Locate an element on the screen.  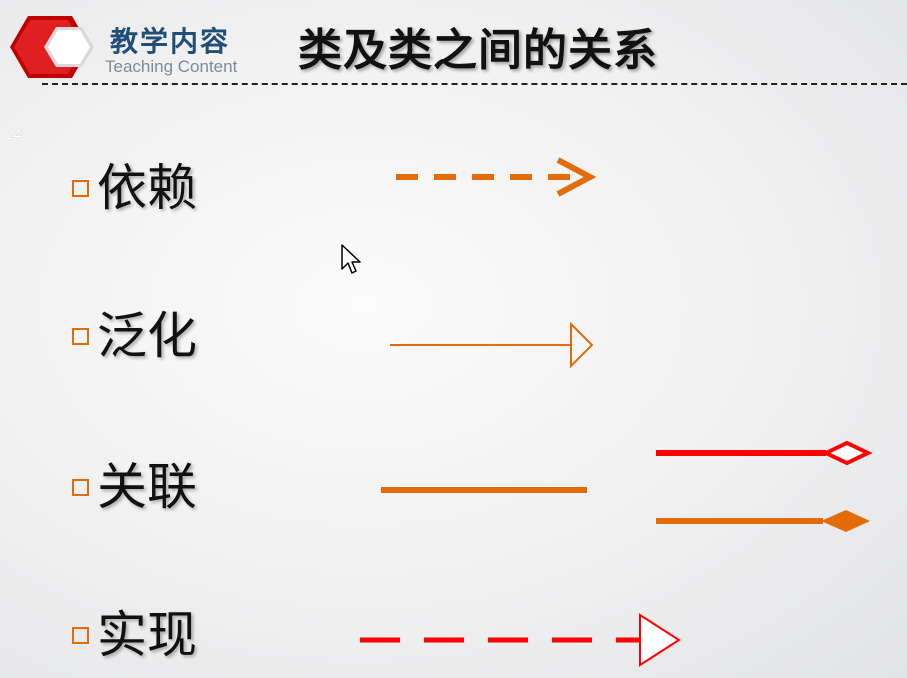
mouse-cursor-icon is located at coordinates (351, 259).